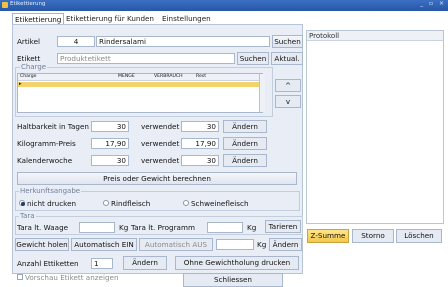 The width and height of the screenshot is (448, 287). Describe the element at coordinates (42, 244) in the screenshot. I see `get-weight-button: Gewicht holen` at that location.